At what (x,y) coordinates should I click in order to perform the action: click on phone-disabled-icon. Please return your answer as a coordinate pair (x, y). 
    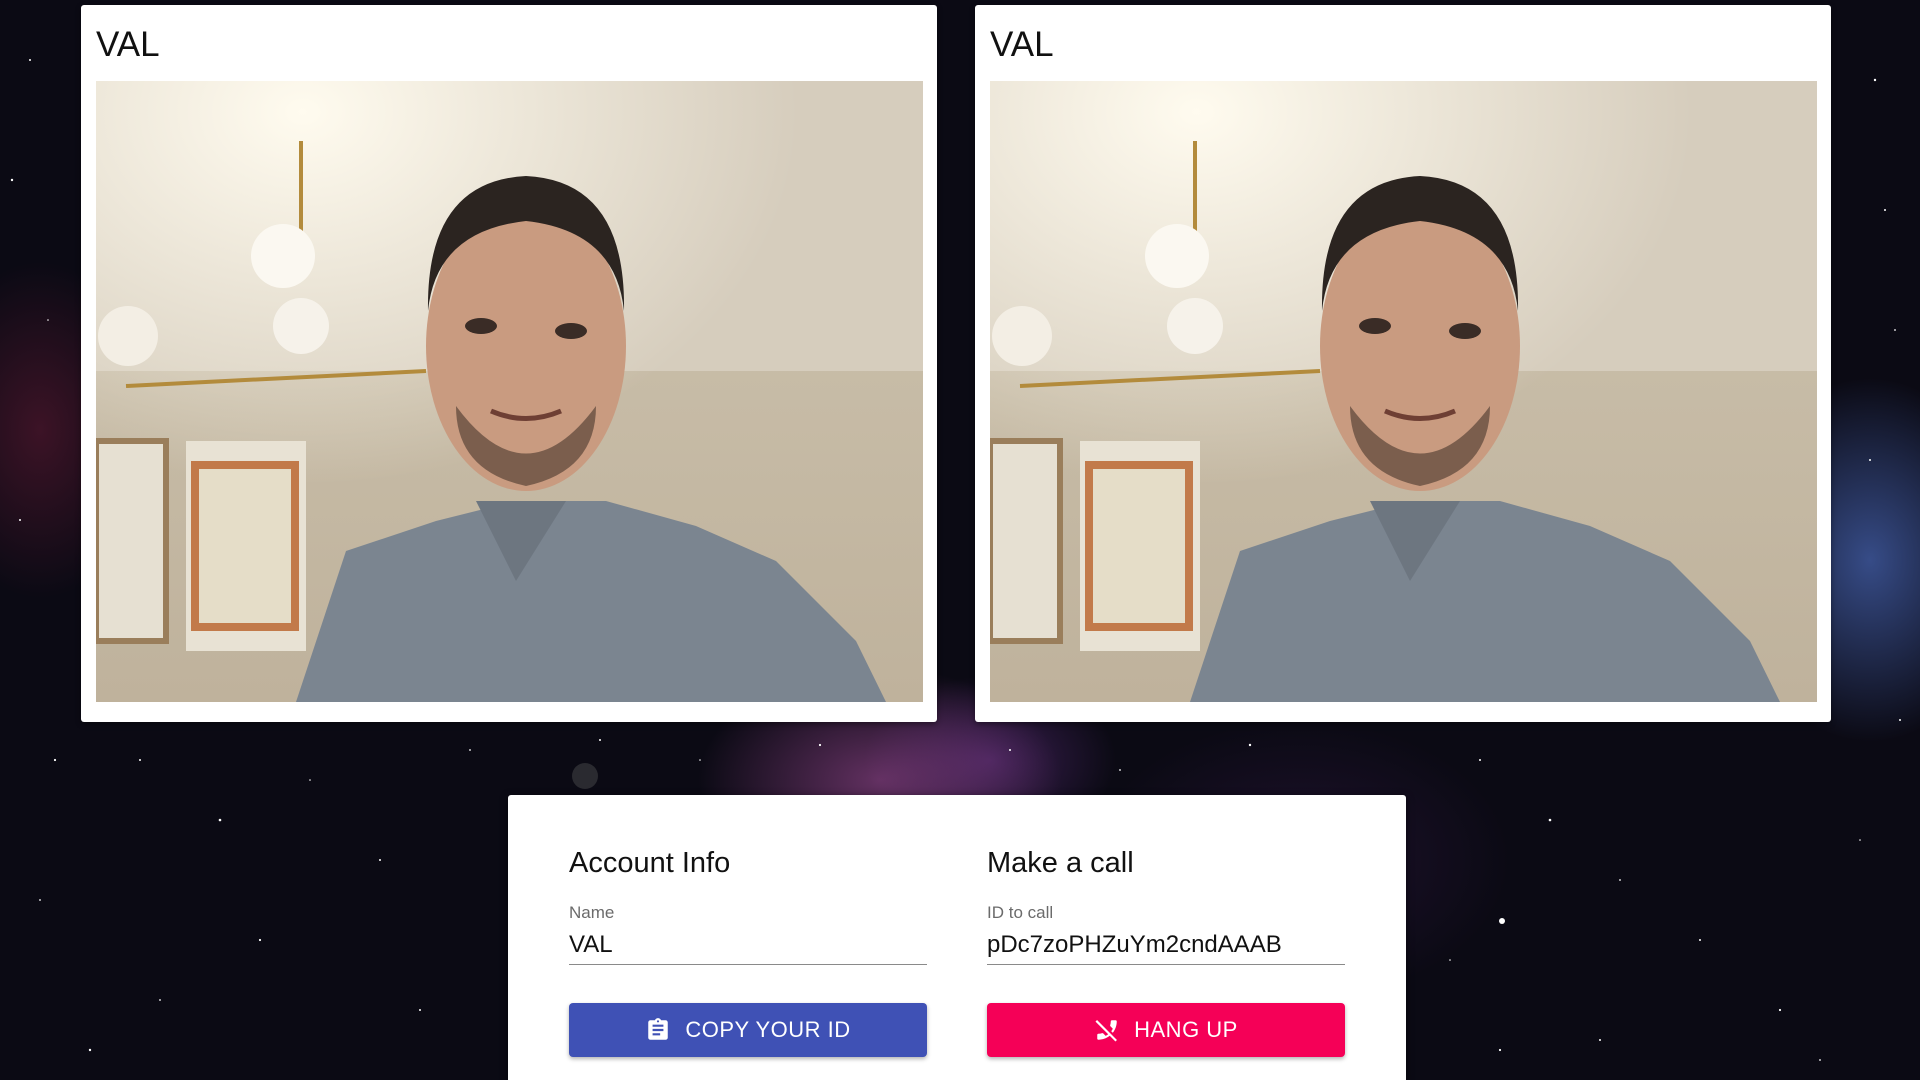
    Looking at the image, I should click on (1107, 1030).